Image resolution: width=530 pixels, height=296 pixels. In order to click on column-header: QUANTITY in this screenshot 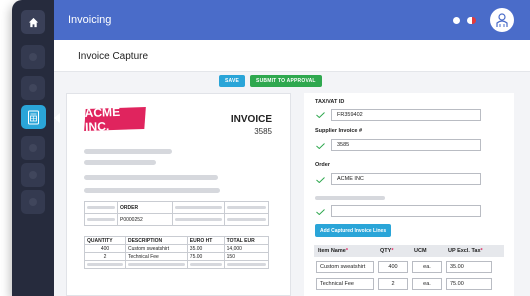, I will do `click(105, 240)`.